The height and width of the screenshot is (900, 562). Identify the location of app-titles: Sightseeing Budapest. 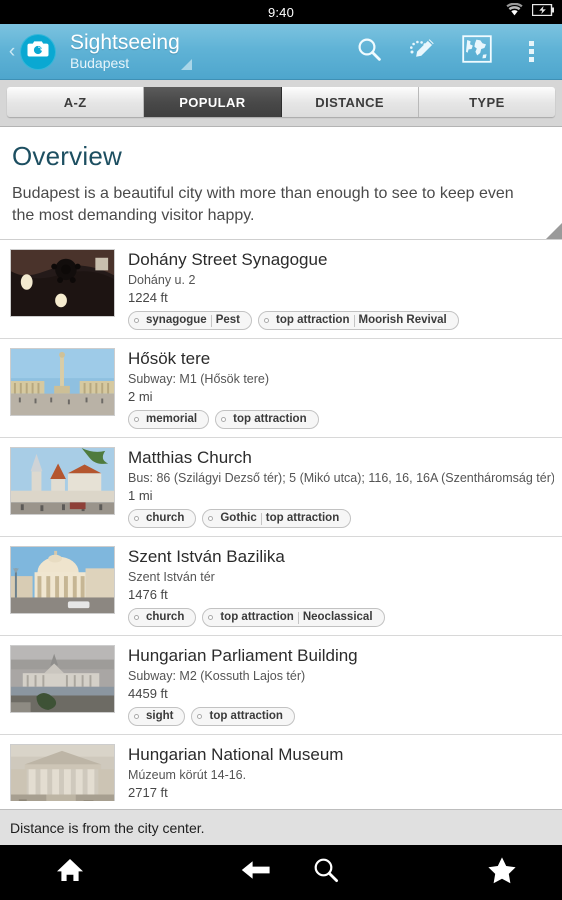
(131, 51).